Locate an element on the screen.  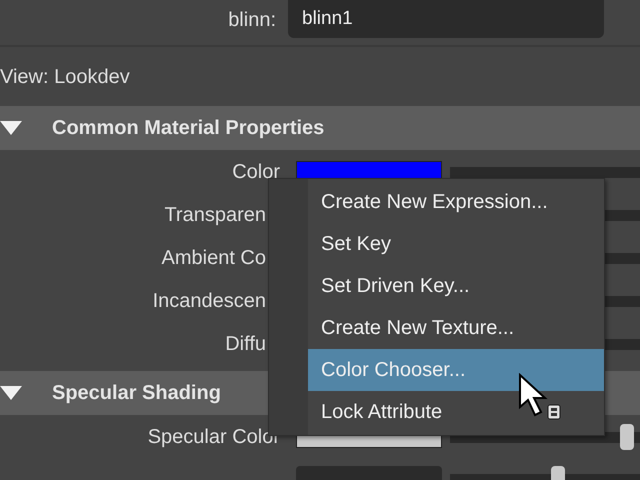
field-label: blinn: is located at coordinates (252, 20).